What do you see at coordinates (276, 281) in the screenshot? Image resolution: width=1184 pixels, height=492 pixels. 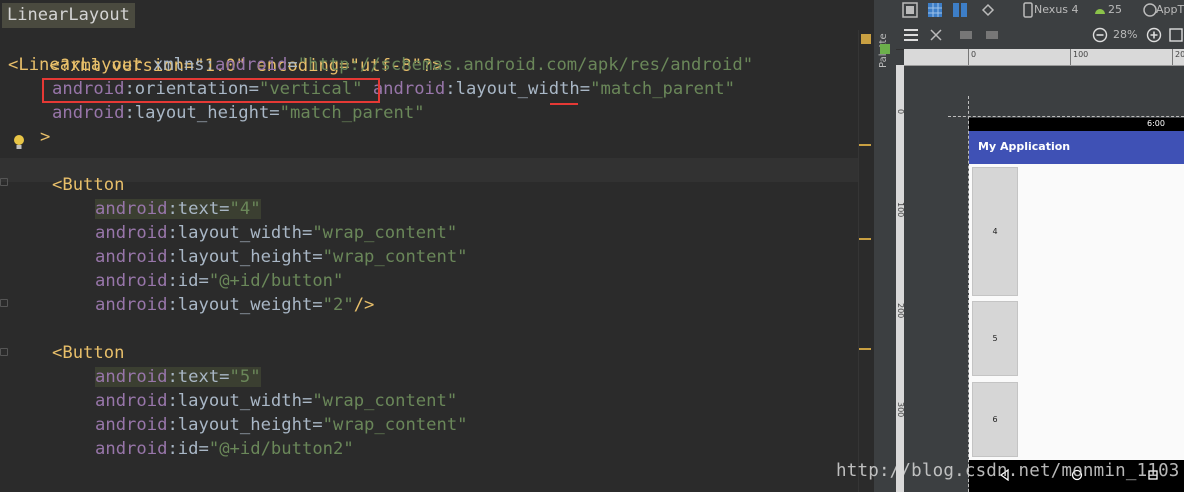 I see `attr-value: "@+id/button"` at bounding box center [276, 281].